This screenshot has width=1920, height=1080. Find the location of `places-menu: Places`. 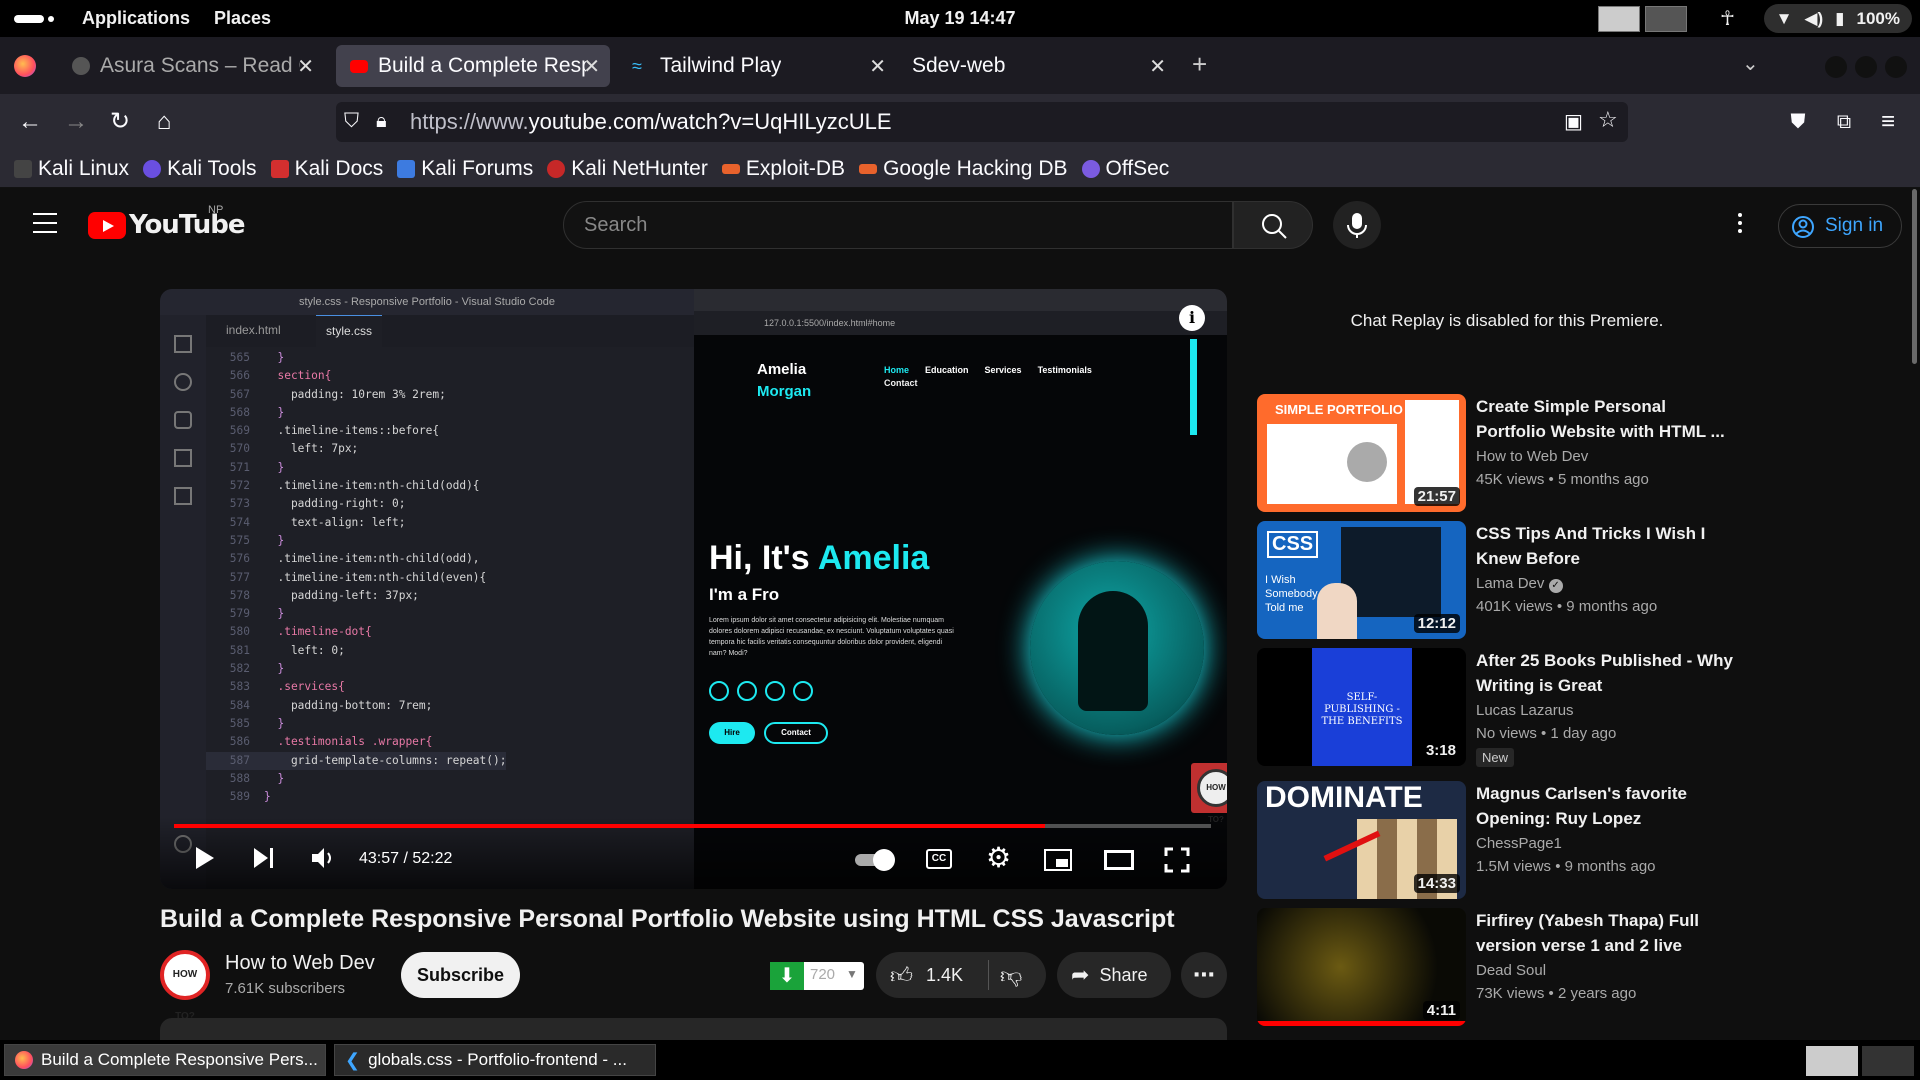

places-menu: Places is located at coordinates (242, 18).